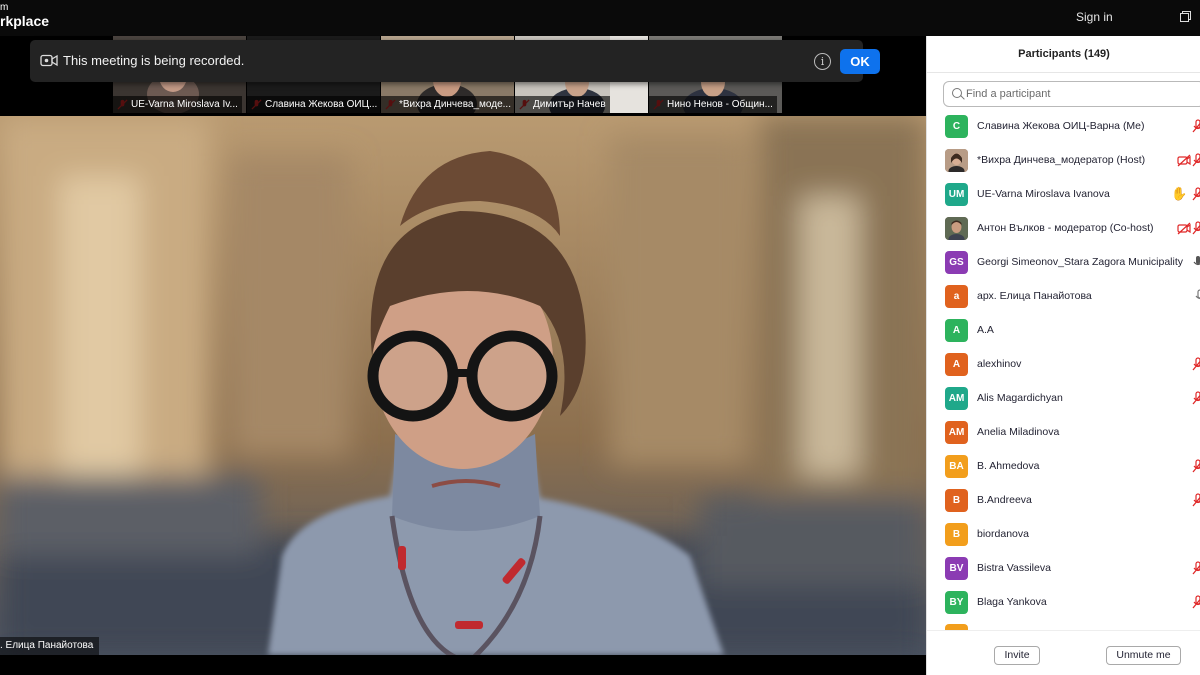 The image size is (1200, 675). Describe the element at coordinates (1063, 569) in the screenshot. I see `participant-row: BV Bistra Vassileva` at that location.